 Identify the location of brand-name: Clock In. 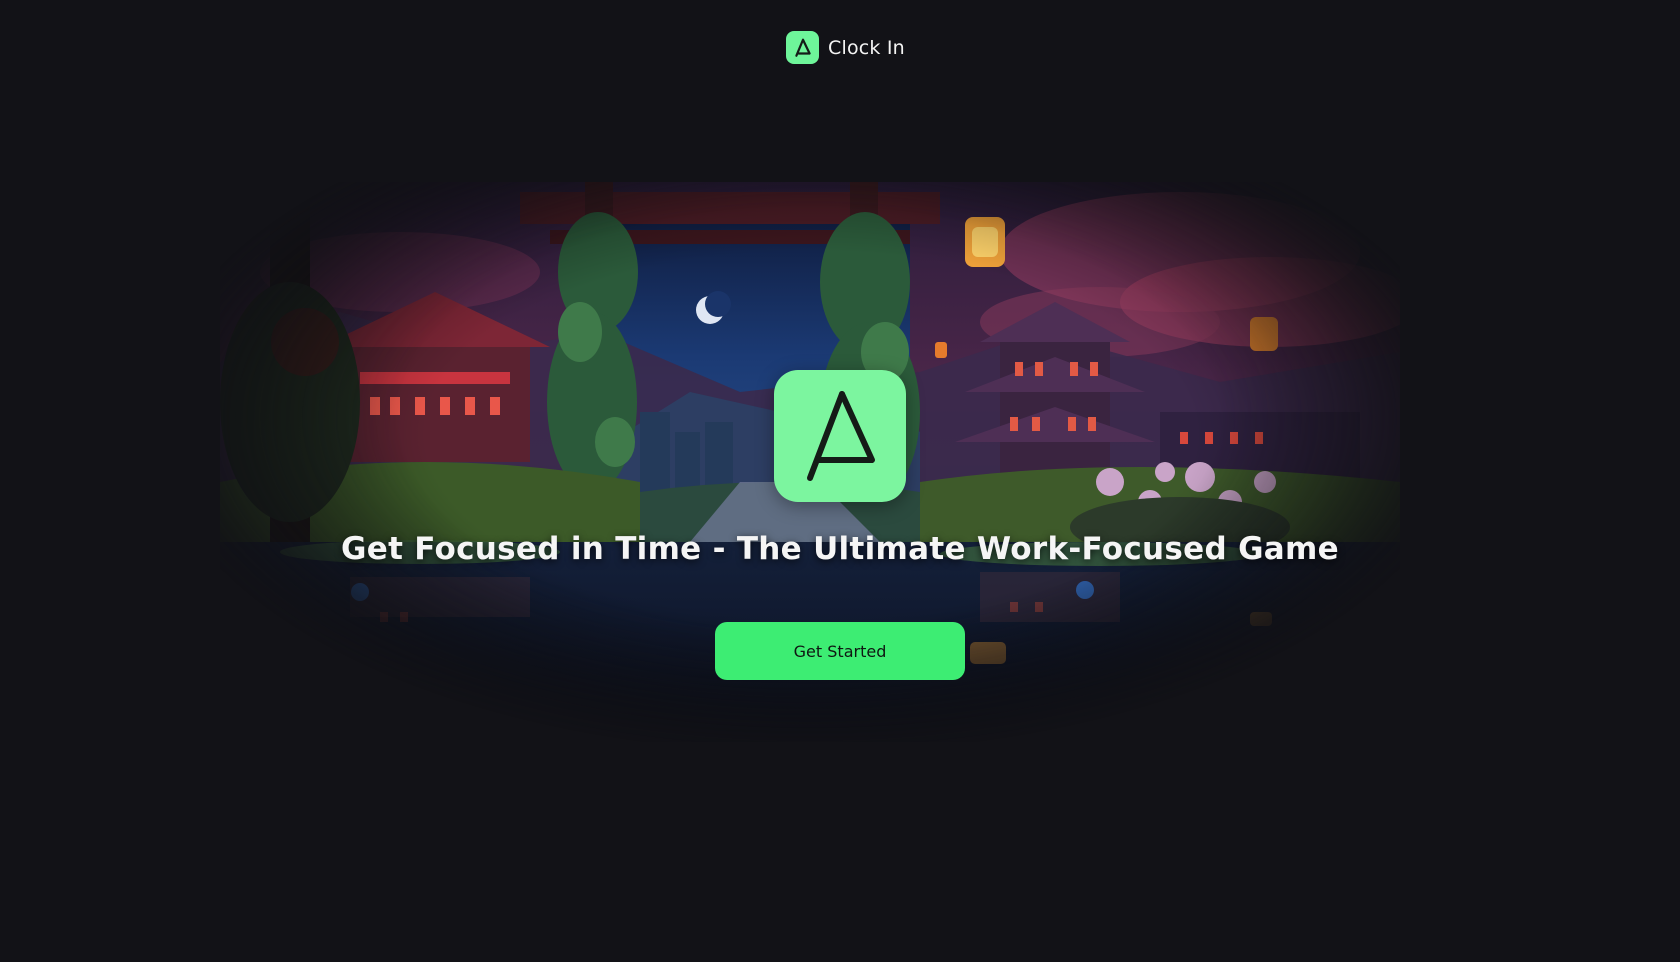
(866, 47).